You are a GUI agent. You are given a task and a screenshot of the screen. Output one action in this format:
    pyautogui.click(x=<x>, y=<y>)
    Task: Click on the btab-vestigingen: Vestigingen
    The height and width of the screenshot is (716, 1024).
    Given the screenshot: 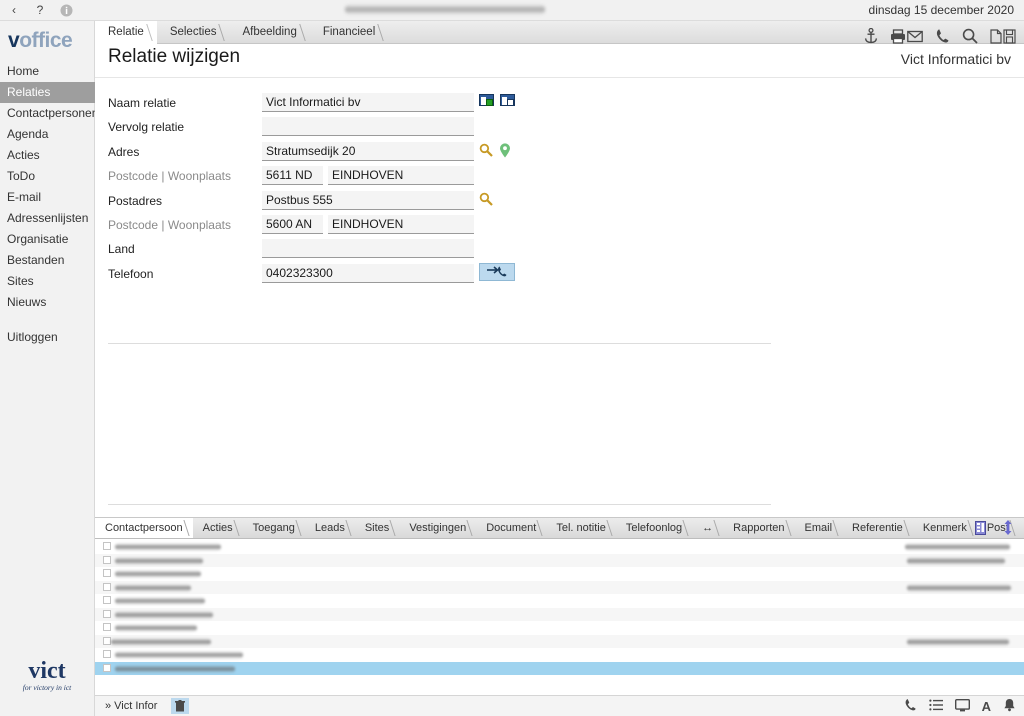 What is the action you would take?
    pyautogui.click(x=439, y=528)
    